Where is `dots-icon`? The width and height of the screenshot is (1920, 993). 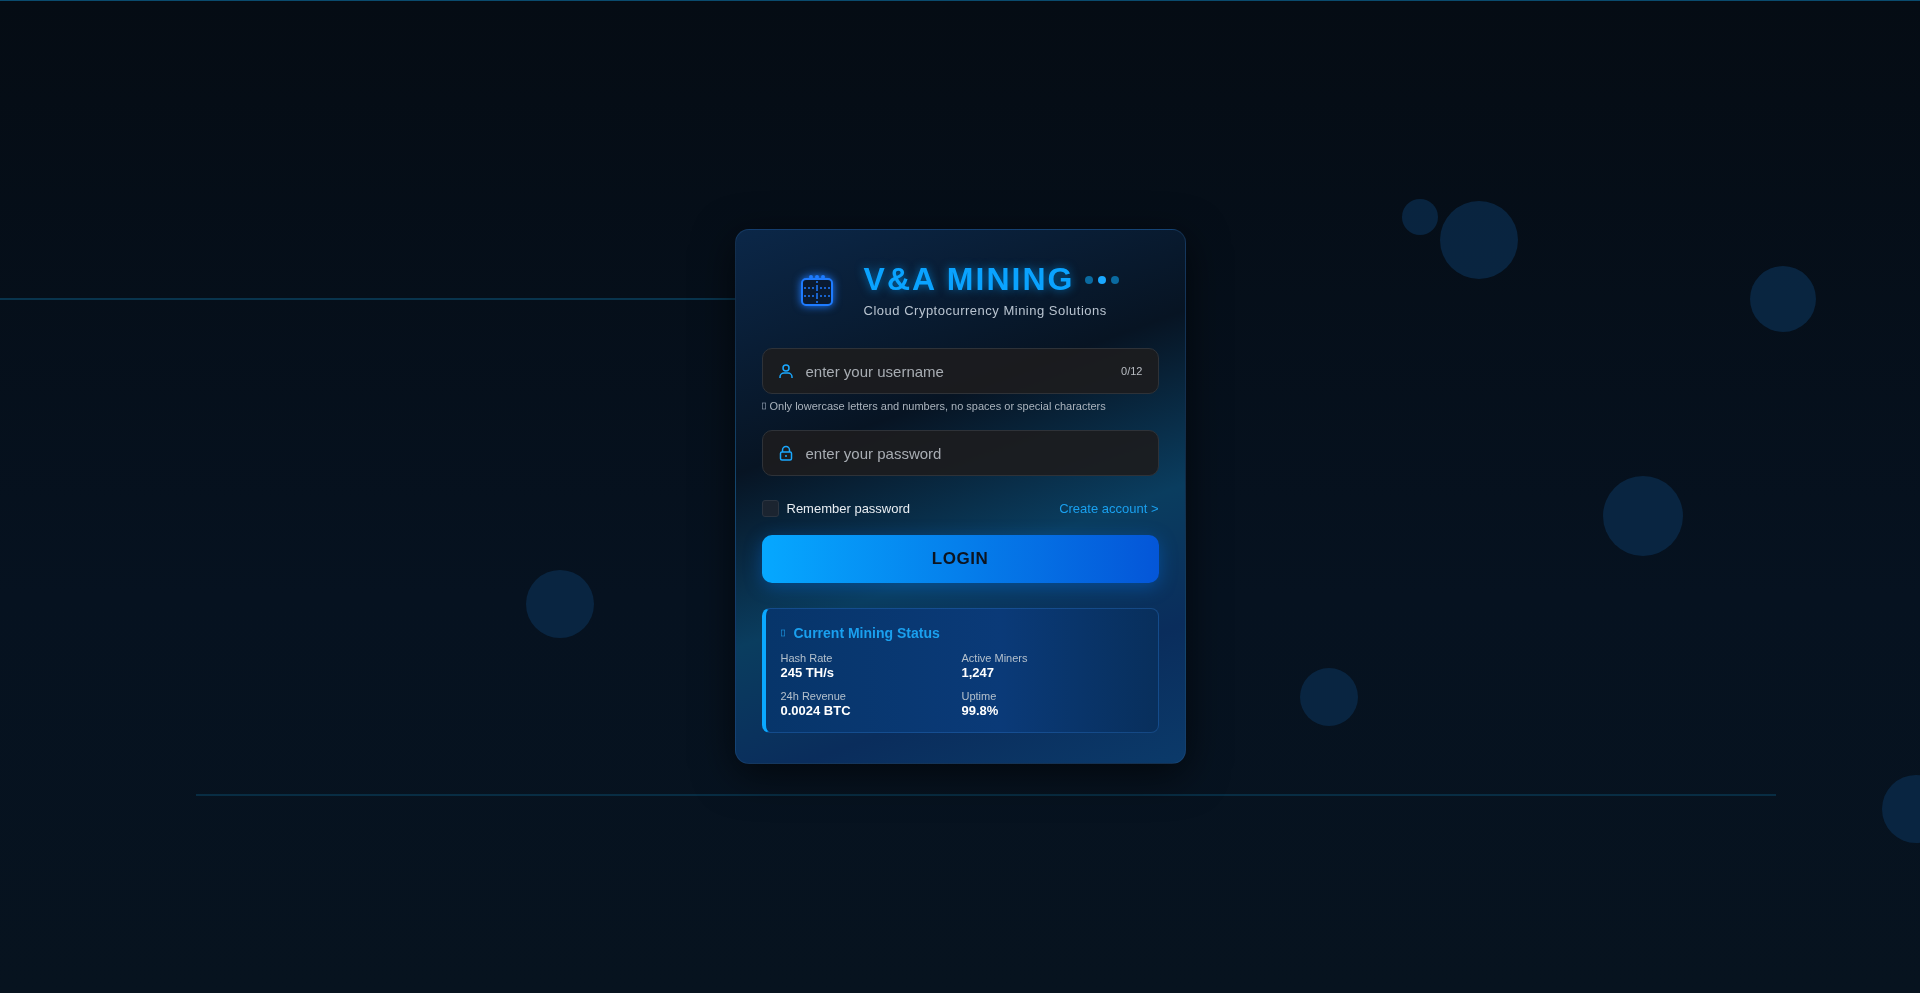 dots-icon is located at coordinates (1102, 279).